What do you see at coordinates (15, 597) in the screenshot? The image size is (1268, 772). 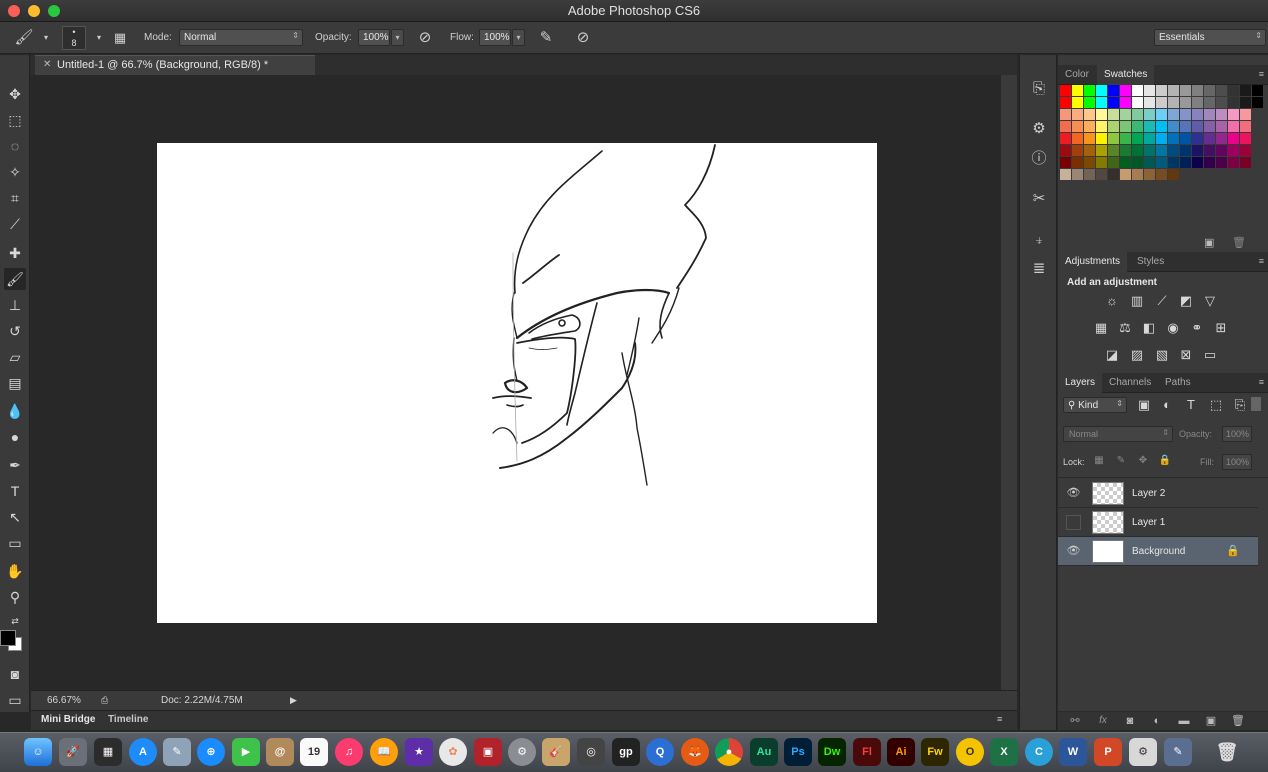 I see `zoom-tool-icon: ⚲` at bounding box center [15, 597].